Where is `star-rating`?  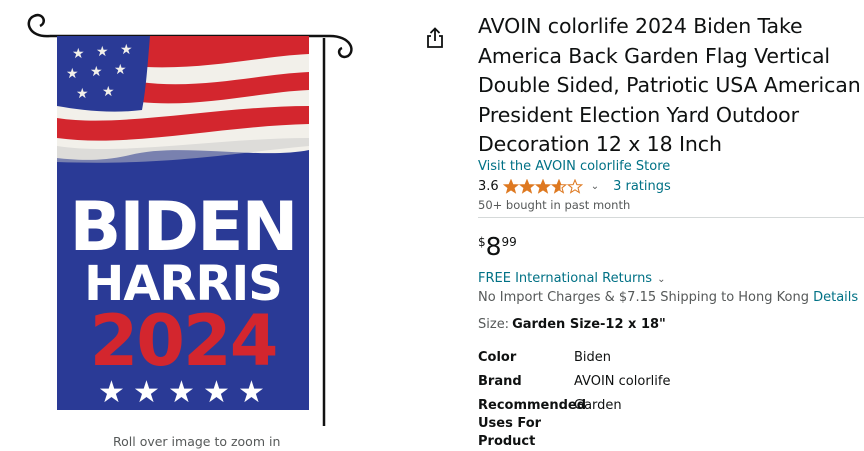
star-rating is located at coordinates (542, 186).